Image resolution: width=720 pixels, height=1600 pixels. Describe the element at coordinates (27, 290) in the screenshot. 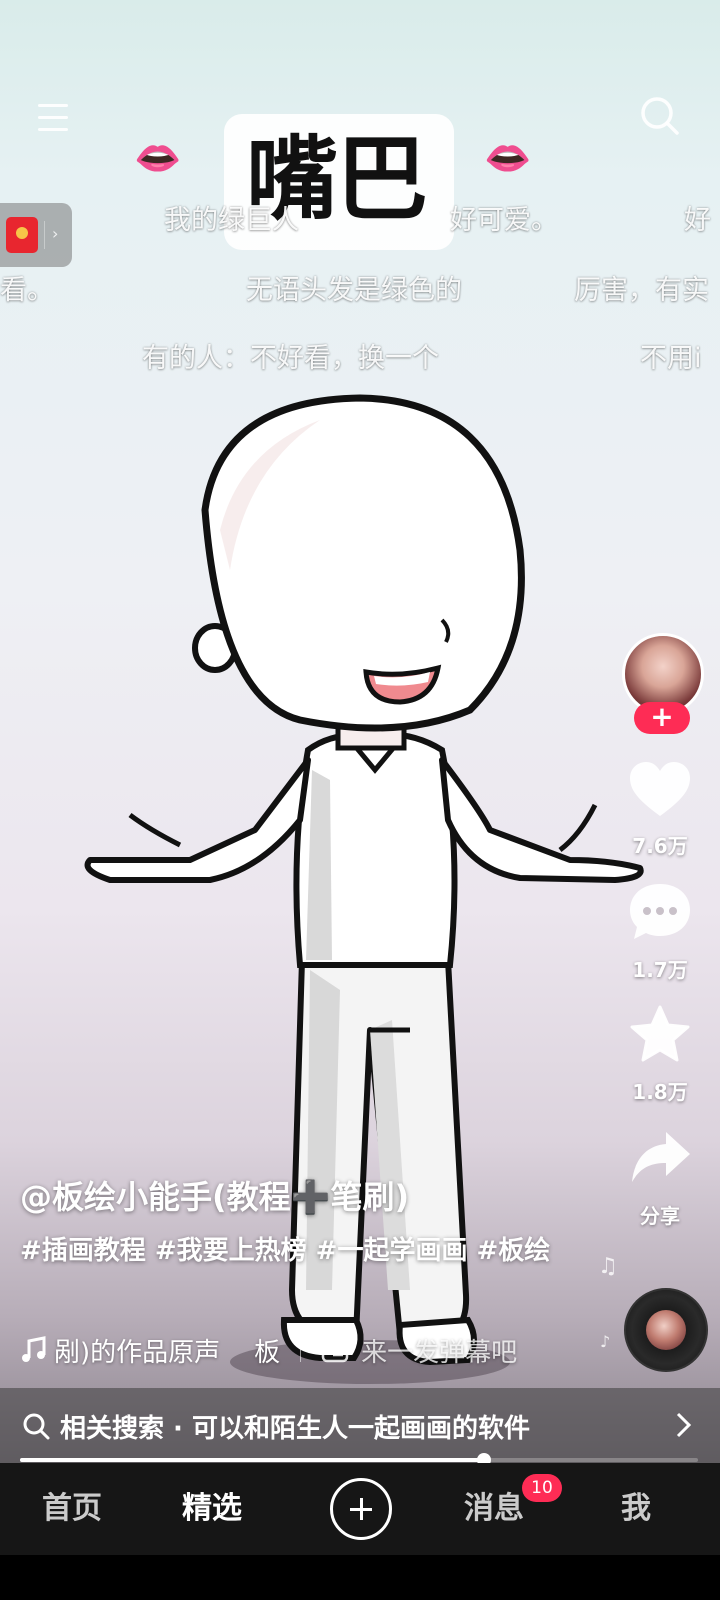

I see `danmaku-comment: 看。` at that location.